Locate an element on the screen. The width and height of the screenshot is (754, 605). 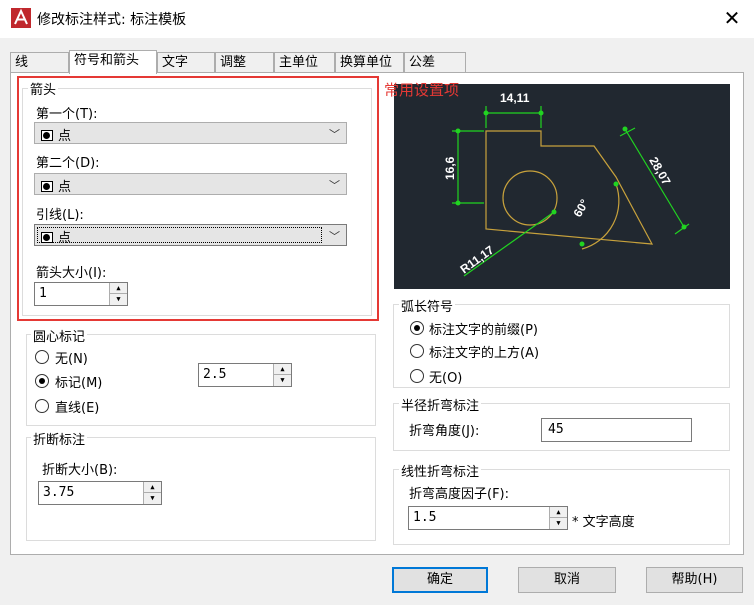
center-mark-size-spinner: 2.5 ▲ ▼ is located at coordinates (245, 375).